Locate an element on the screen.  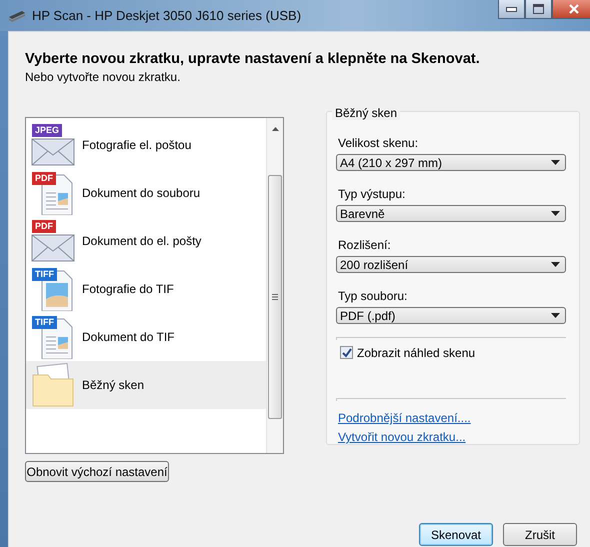
shortcut-item: PDF Dokument do souboru is located at coordinates (146, 193).